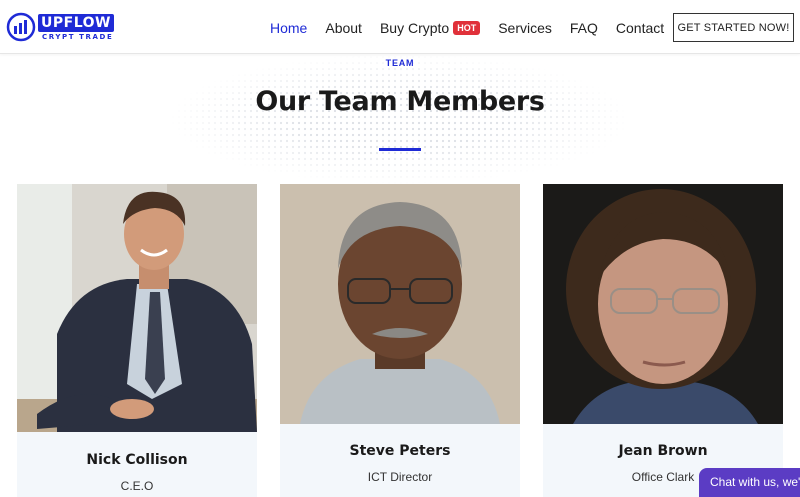 The image size is (800, 497). Describe the element at coordinates (137, 460) in the screenshot. I see `team-member-name: Nick Collison` at that location.